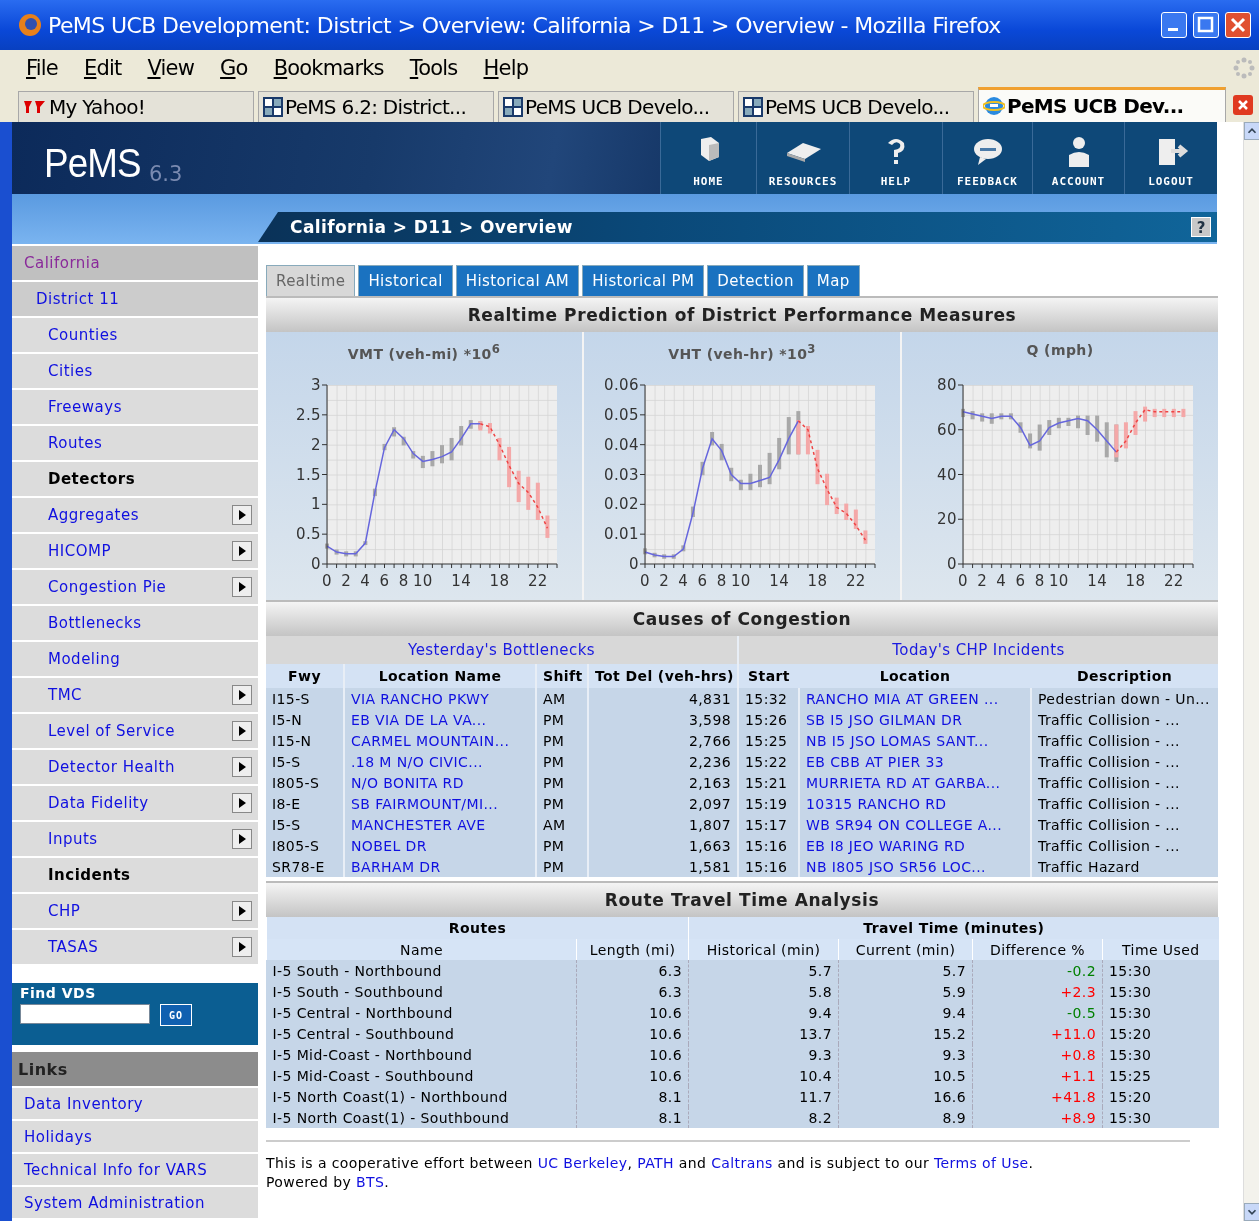  I want to click on column-header: Location, so click(915, 676).